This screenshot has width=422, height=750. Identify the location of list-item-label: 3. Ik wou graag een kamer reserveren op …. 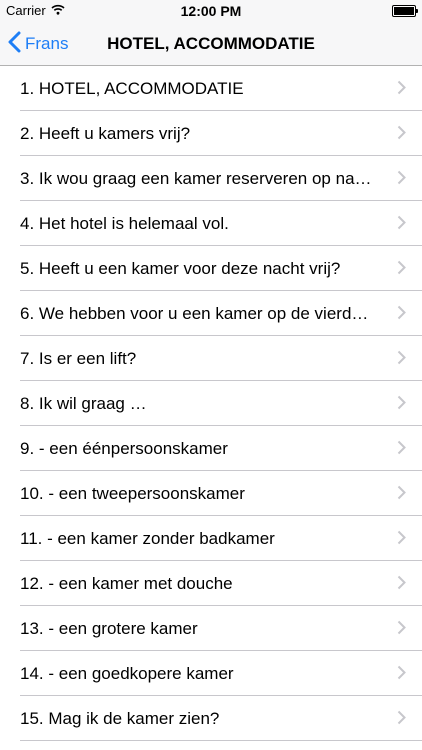
(196, 178).